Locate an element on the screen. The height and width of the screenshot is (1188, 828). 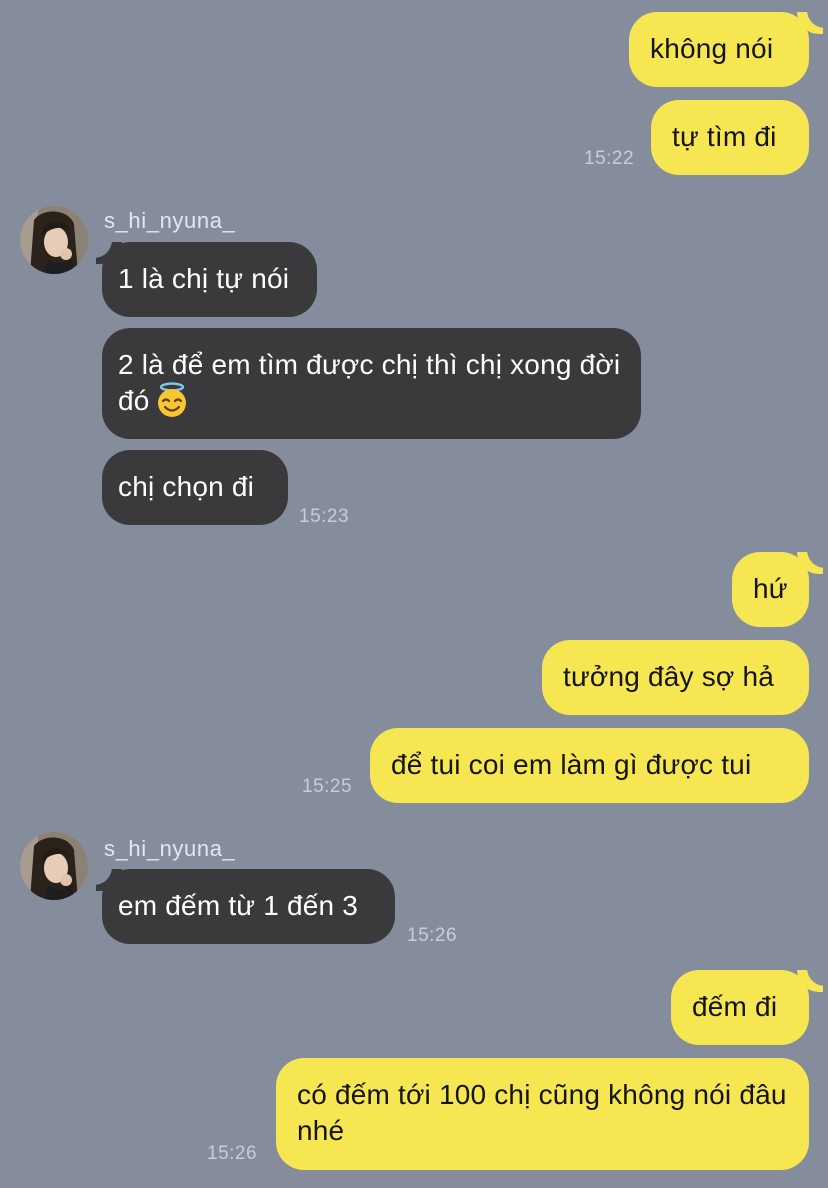
message-bubble-outgoing: đếm đi is located at coordinates (740, 1007).